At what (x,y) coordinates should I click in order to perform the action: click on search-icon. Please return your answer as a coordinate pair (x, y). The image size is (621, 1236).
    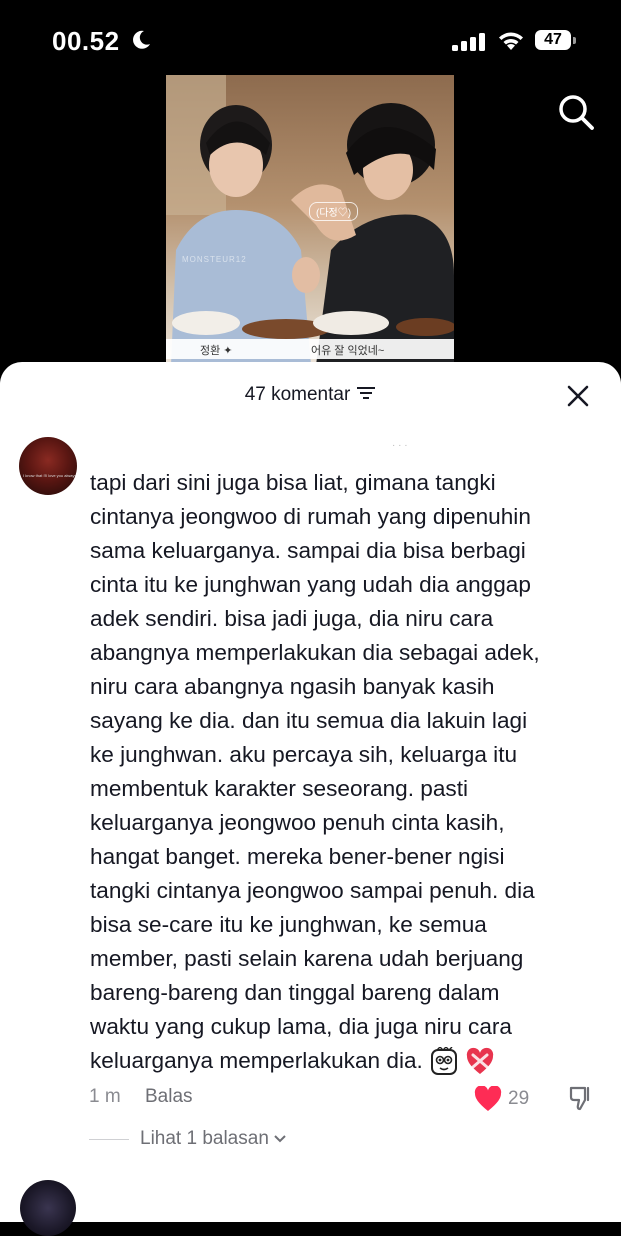
    Looking at the image, I should click on (576, 112).